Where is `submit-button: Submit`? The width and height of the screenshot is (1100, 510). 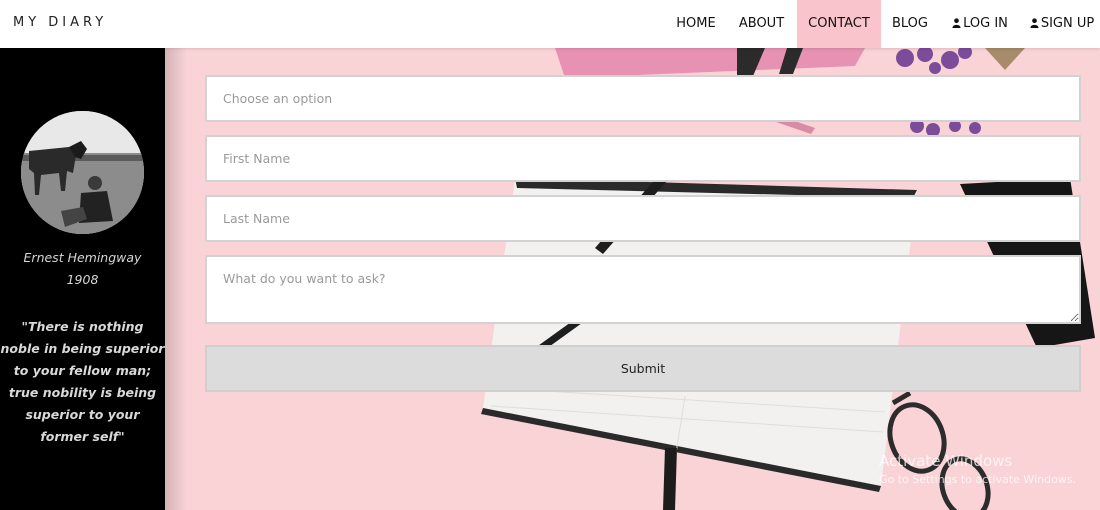
submit-button: Submit is located at coordinates (643, 368).